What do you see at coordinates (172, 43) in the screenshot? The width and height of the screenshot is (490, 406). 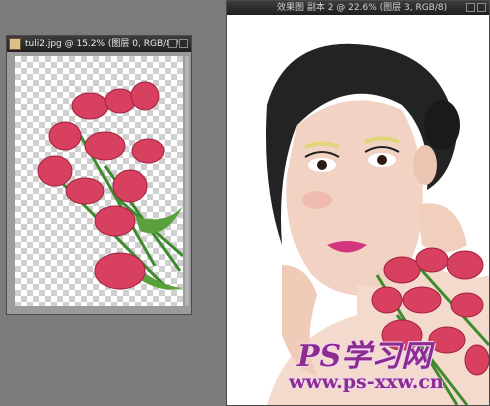 I see `minimize-icon` at bounding box center [172, 43].